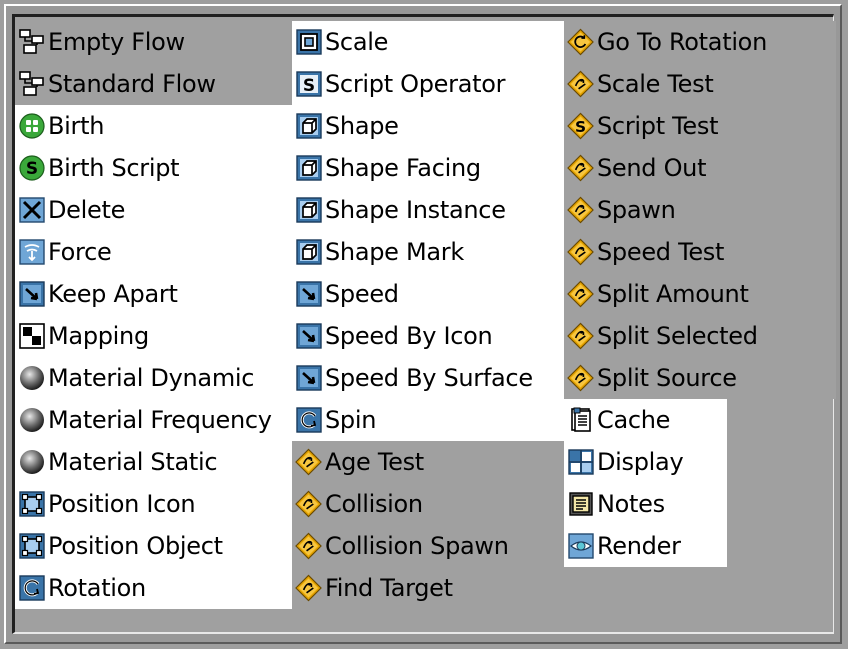  I want to click on depot-item-birth: Birth, so click(153, 126).